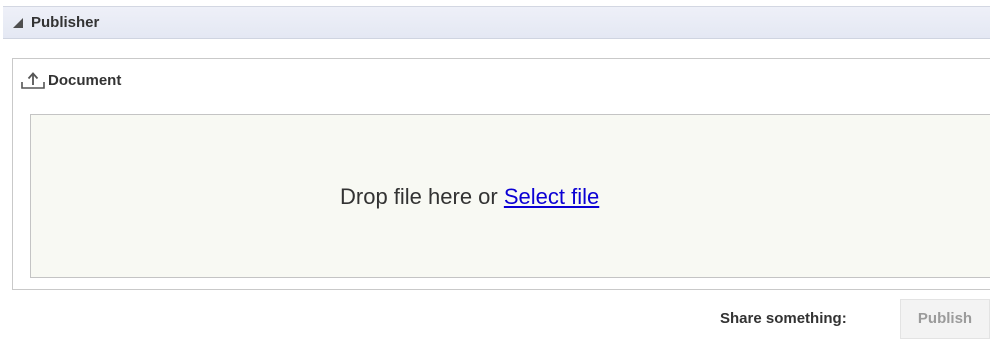  What do you see at coordinates (65, 22) in the screenshot?
I see `publisher-title: Publisher` at bounding box center [65, 22].